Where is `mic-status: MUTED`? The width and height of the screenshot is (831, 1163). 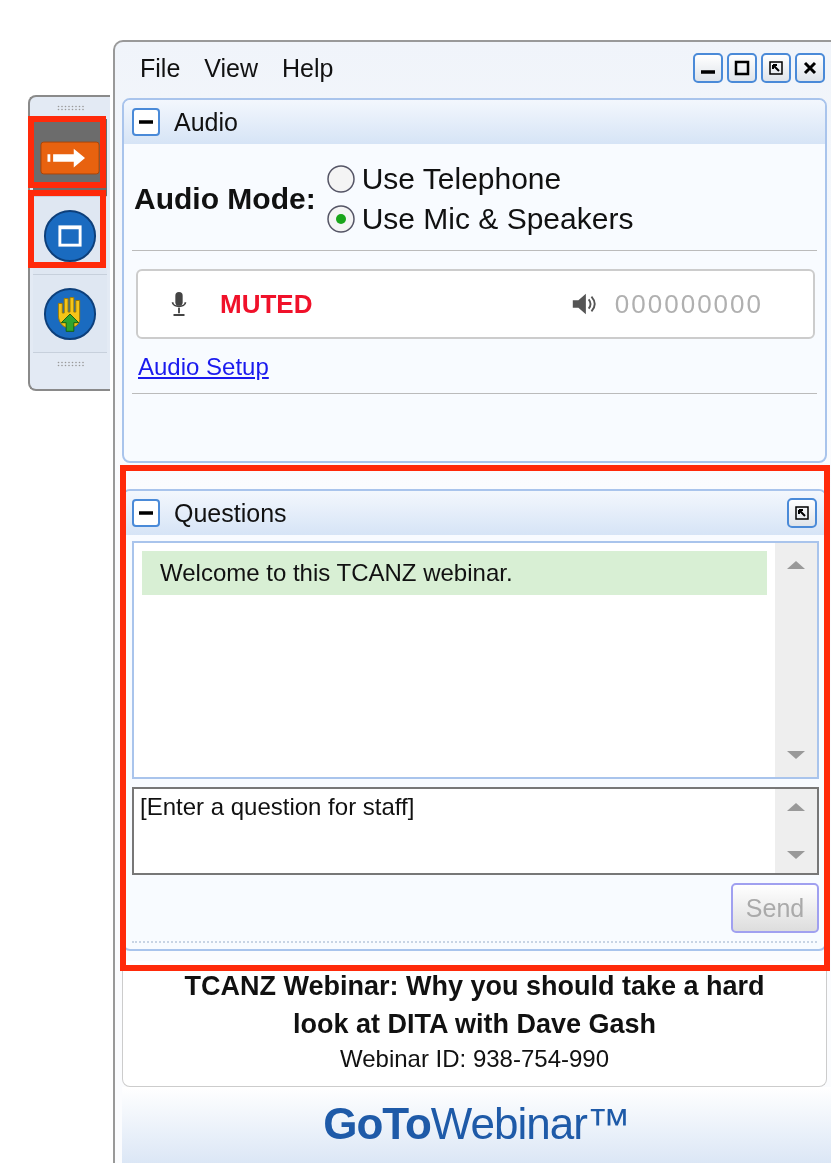
mic-status: MUTED is located at coordinates (266, 304).